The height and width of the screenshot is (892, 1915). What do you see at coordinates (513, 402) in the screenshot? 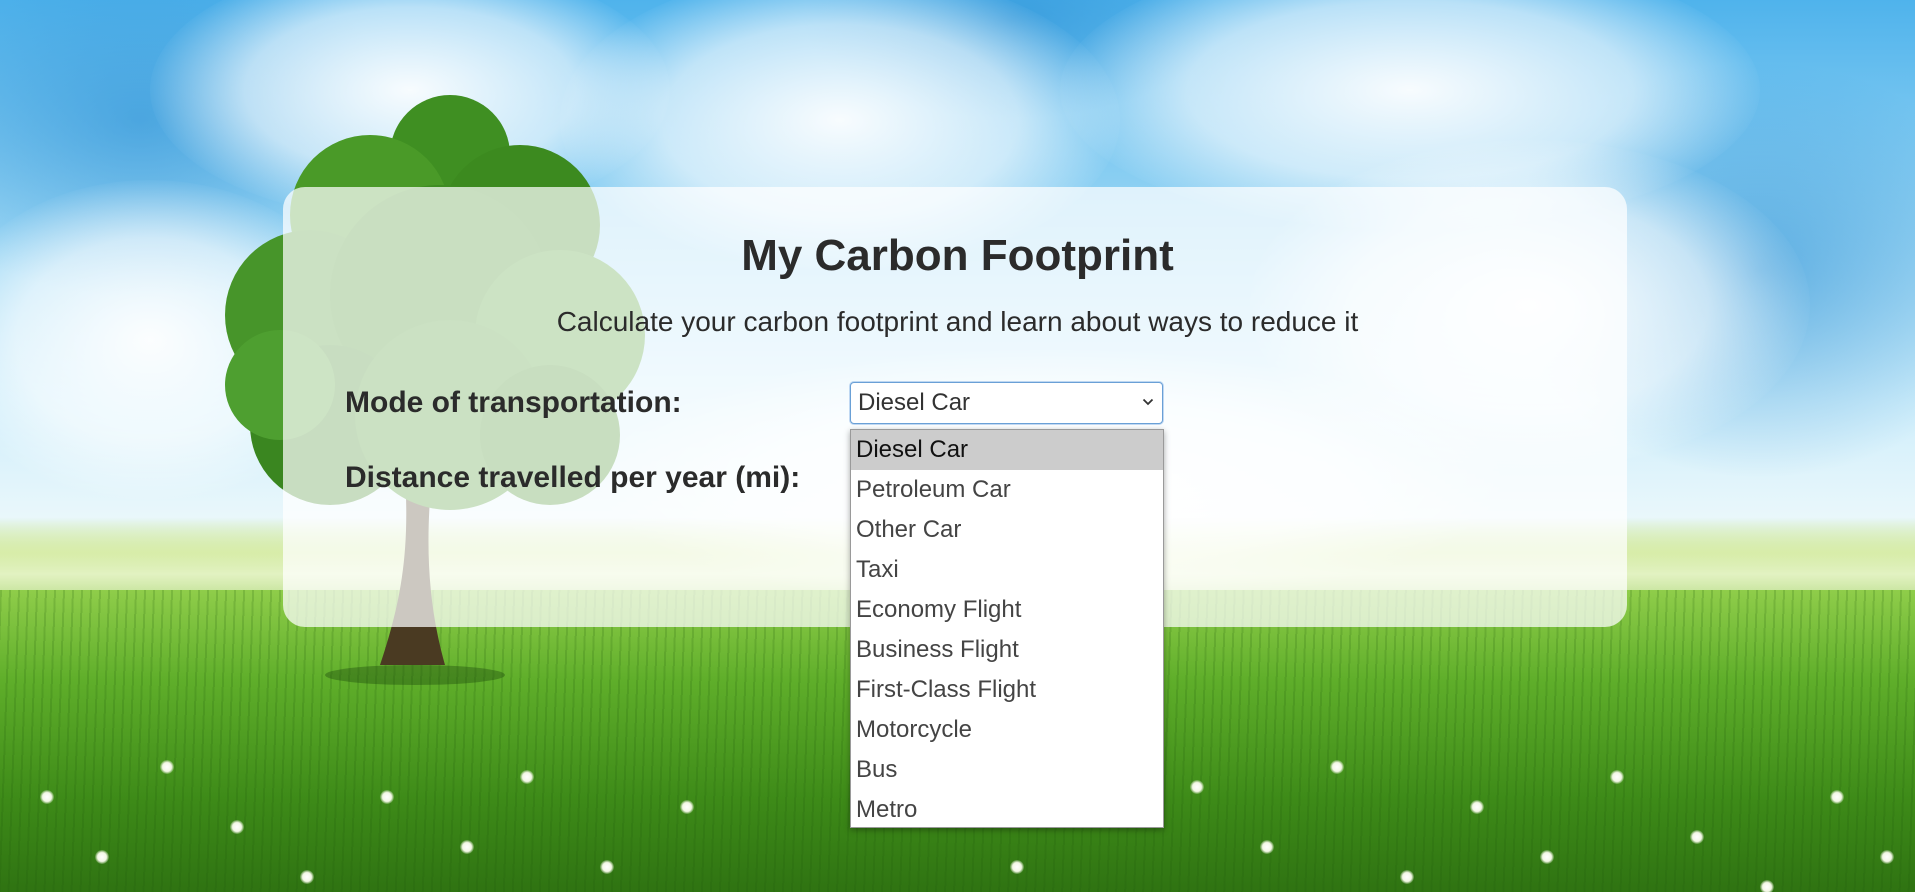
I see `transport-label: Mode of transportation:` at bounding box center [513, 402].